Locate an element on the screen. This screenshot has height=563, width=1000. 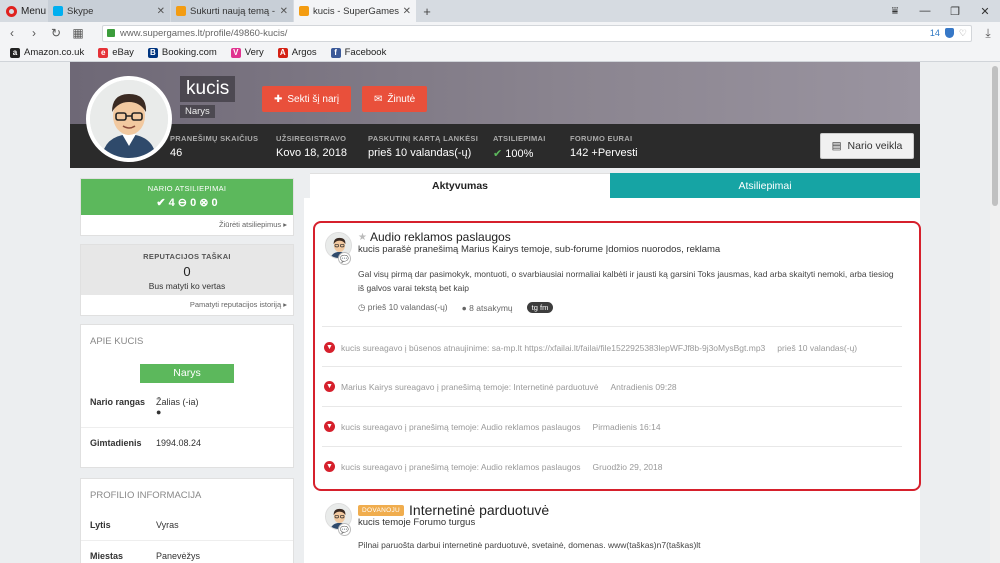
post-title: DOVANOJU Internetinė parduotuvė is located at coordinates (453, 510).